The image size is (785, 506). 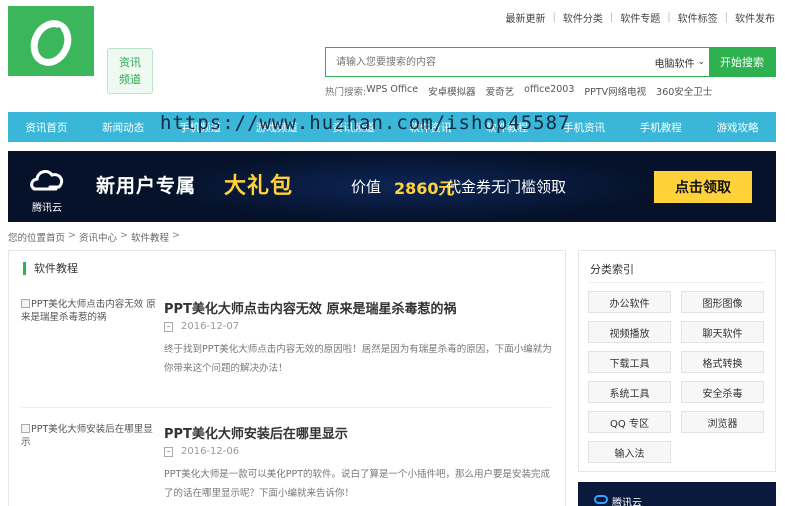 What do you see at coordinates (286, 407) in the screenshot?
I see `article-divider` at bounding box center [286, 407].